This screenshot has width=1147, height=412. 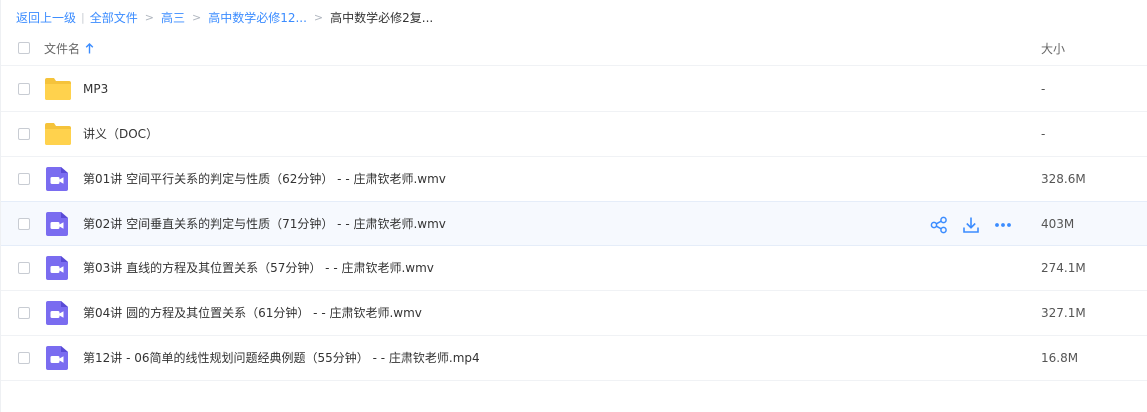 I want to click on file-size: 328.6M, so click(x=1063, y=179).